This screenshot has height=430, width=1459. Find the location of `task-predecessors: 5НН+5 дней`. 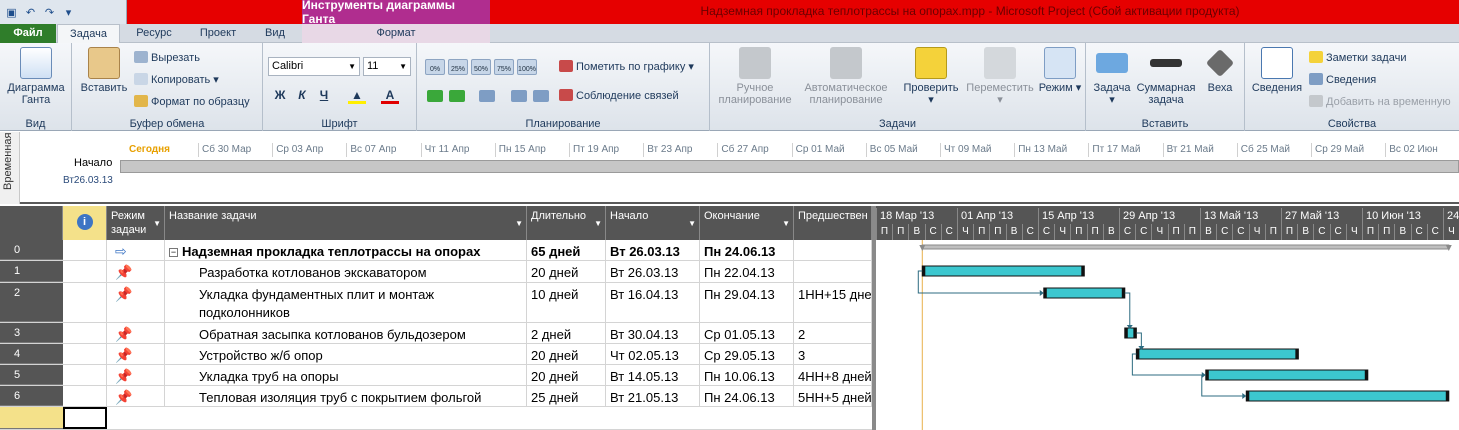

task-predecessors: 5НН+5 дней is located at coordinates (833, 396).